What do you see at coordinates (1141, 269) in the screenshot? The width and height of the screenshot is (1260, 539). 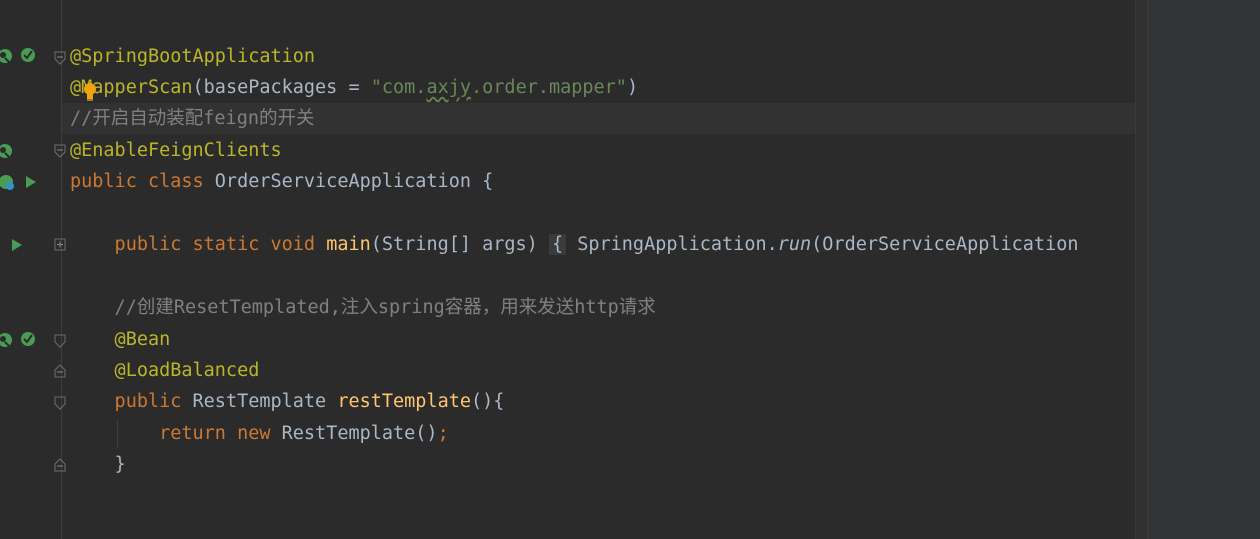 I see `right-margin-guide` at bounding box center [1141, 269].